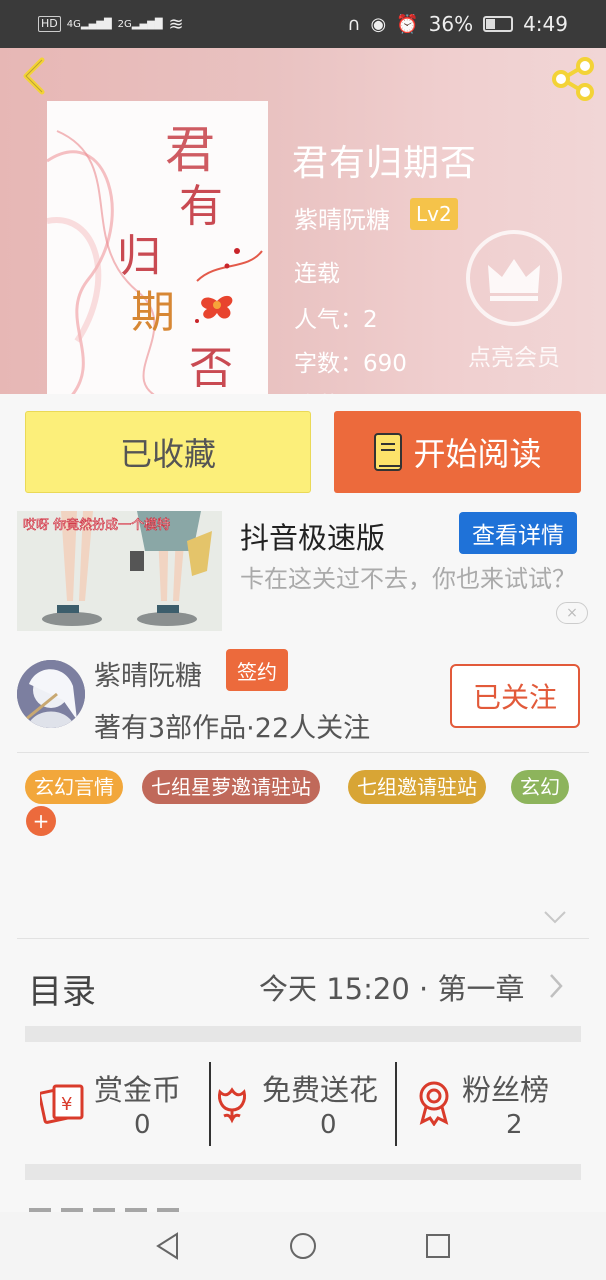 This screenshot has height=1280, width=606. What do you see at coordinates (555, 917) in the screenshot?
I see `chevron-down-icon` at bounding box center [555, 917].